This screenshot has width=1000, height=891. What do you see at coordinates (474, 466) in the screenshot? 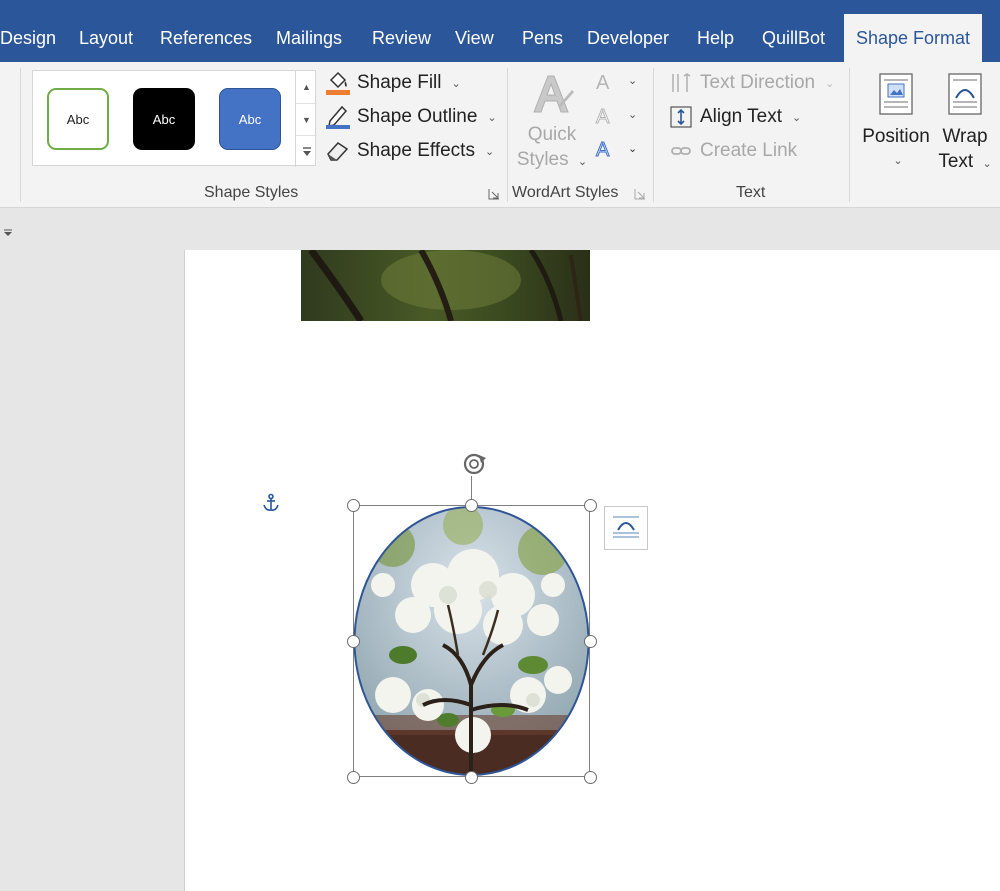
I see `rotate-icon` at bounding box center [474, 466].